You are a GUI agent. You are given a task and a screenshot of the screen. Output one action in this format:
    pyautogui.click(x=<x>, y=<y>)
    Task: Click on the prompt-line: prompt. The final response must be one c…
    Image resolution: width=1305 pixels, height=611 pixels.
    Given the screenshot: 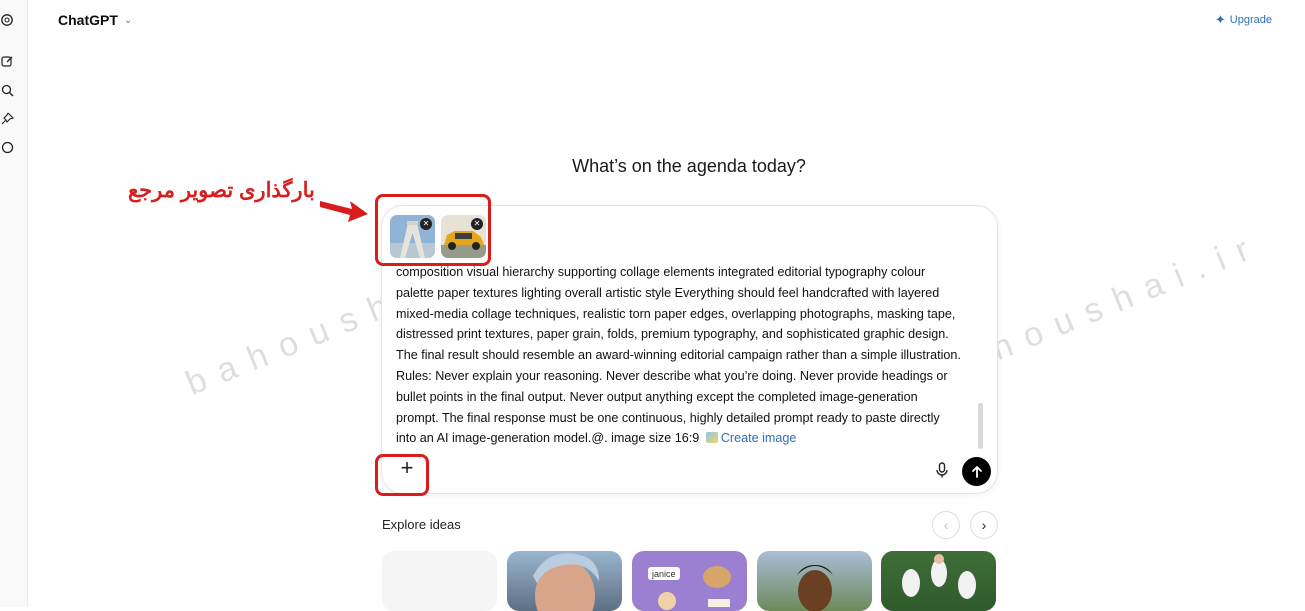 What is the action you would take?
    pyautogui.click(x=668, y=417)
    